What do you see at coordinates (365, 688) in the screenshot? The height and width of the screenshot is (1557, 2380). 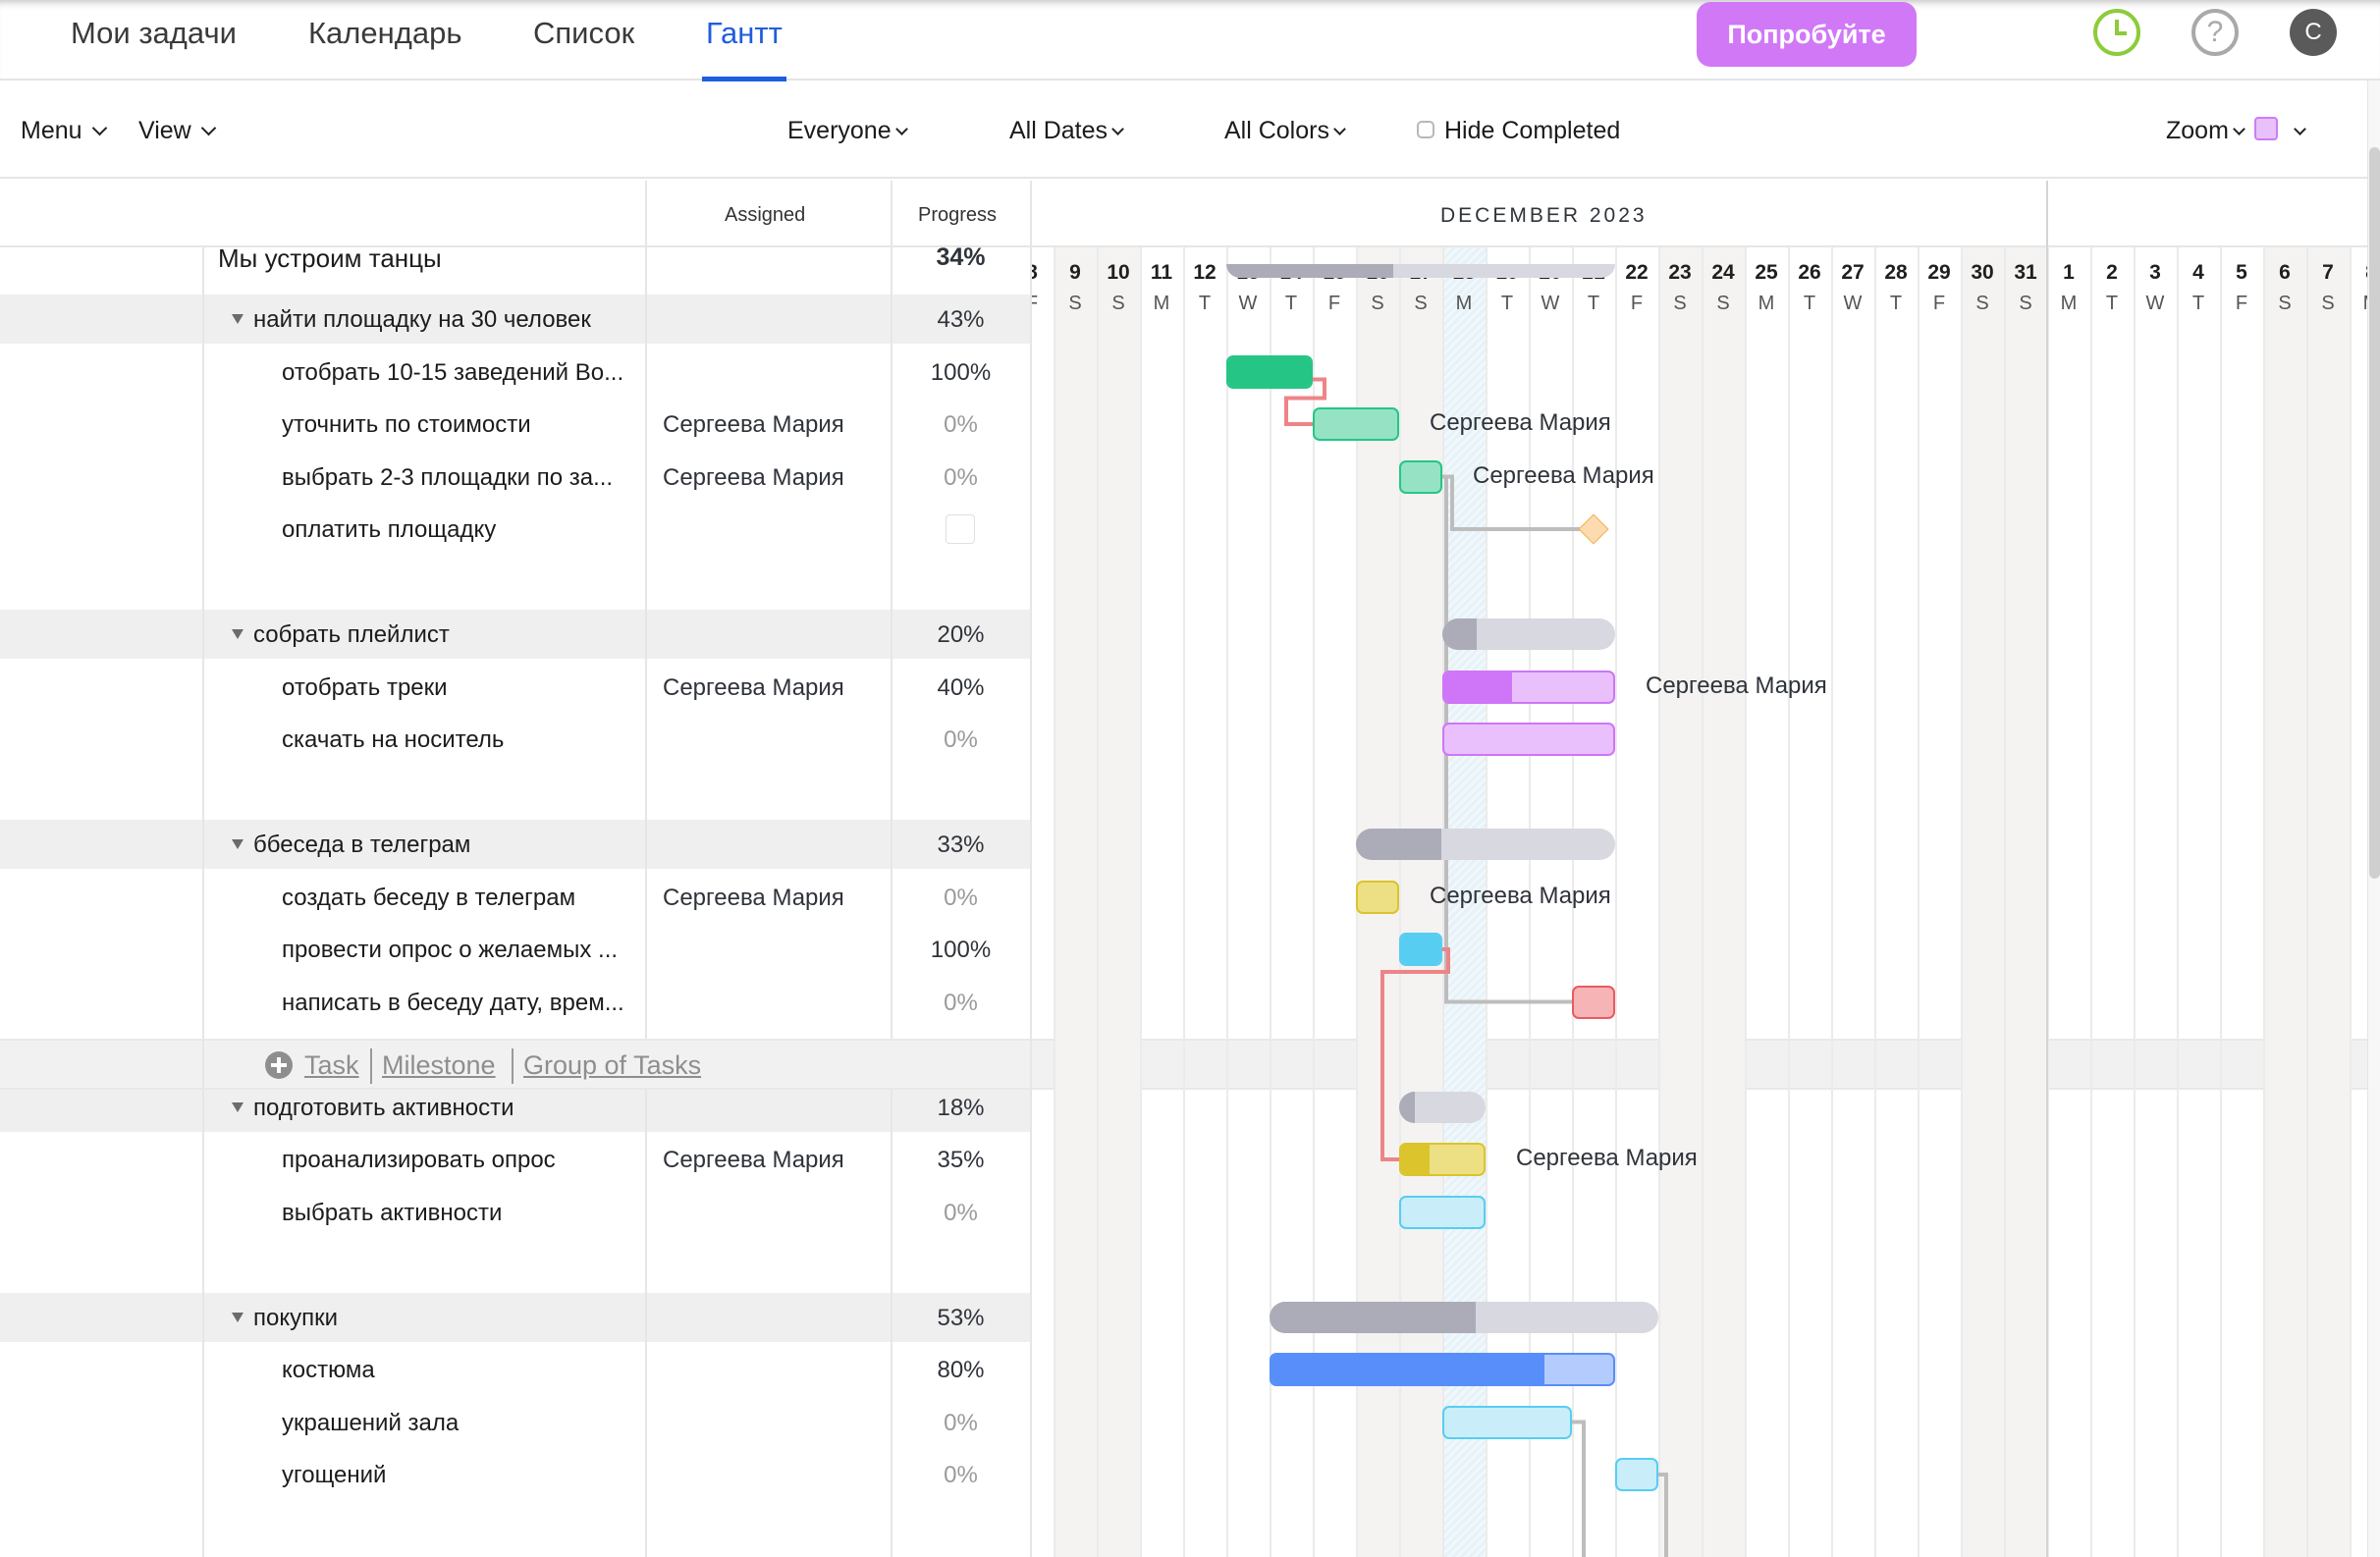 I see `task-name: отобрать треки` at bounding box center [365, 688].